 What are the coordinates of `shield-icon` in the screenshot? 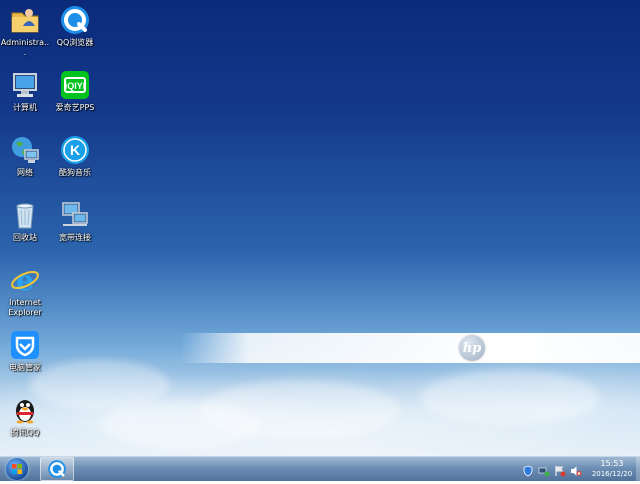 It's located at (528, 469).